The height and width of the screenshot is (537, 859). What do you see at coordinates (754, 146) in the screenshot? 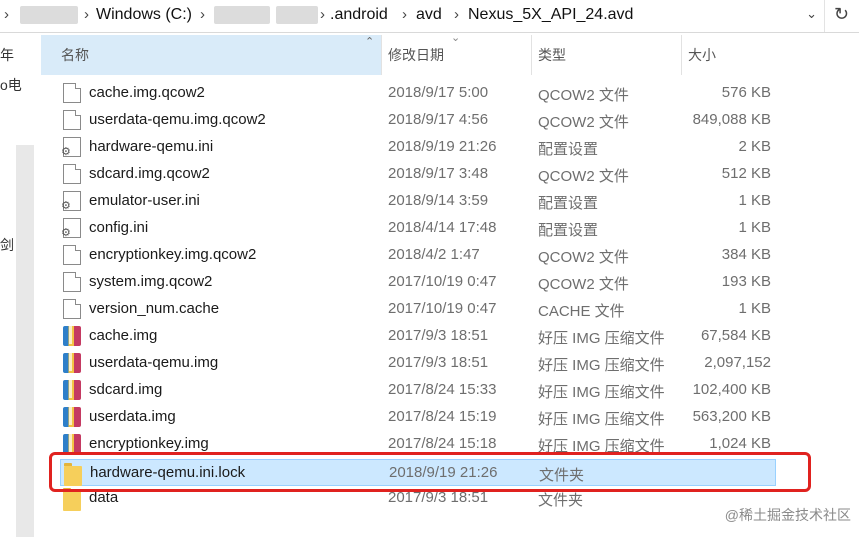
I see `file-size: 2 KB` at bounding box center [754, 146].